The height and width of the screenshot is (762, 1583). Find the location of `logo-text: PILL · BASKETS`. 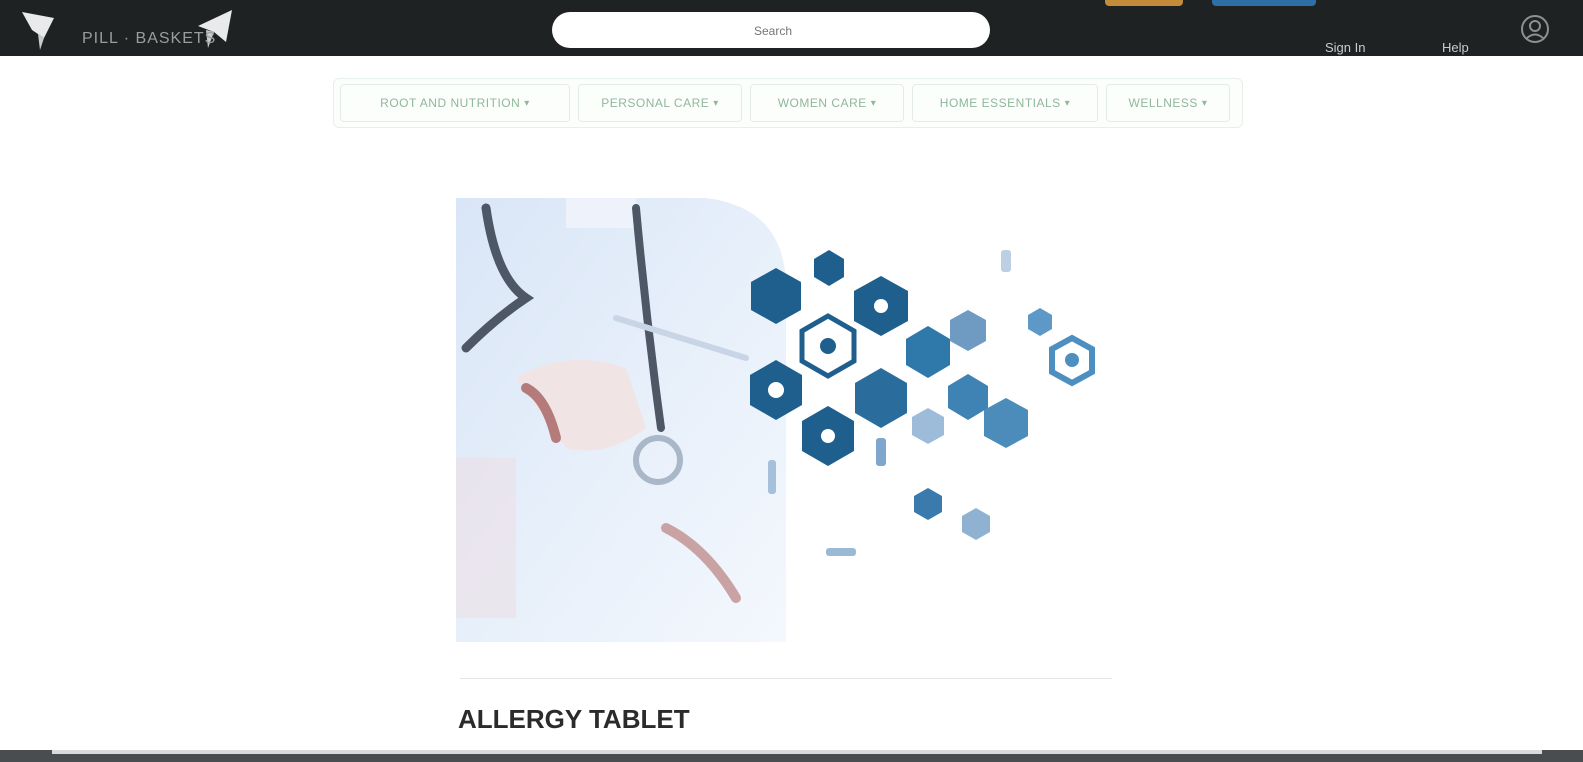

logo-text: PILL · BASKETS is located at coordinates (149, 38).